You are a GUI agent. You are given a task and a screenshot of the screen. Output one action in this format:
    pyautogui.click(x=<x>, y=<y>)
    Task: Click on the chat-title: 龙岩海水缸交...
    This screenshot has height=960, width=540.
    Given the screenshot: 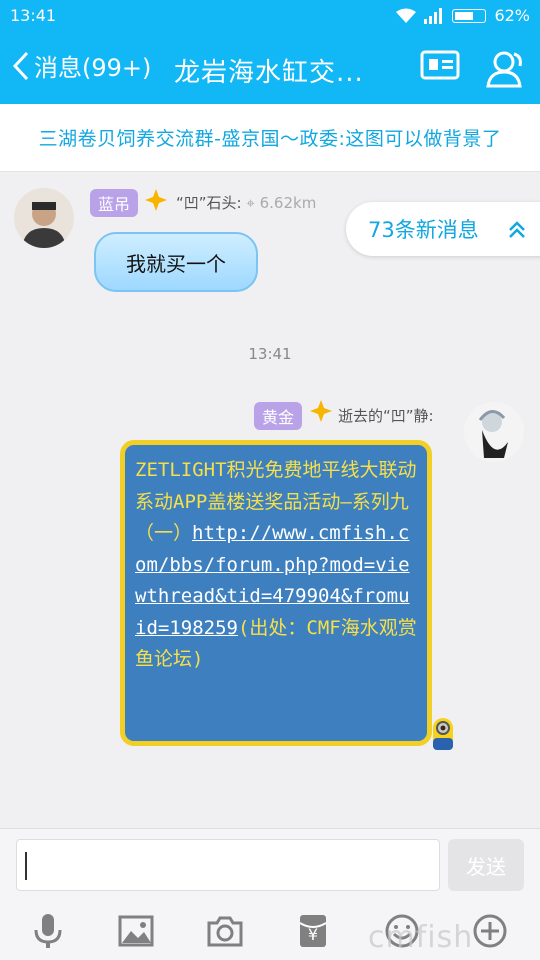 What is the action you would take?
    pyautogui.click(x=269, y=73)
    